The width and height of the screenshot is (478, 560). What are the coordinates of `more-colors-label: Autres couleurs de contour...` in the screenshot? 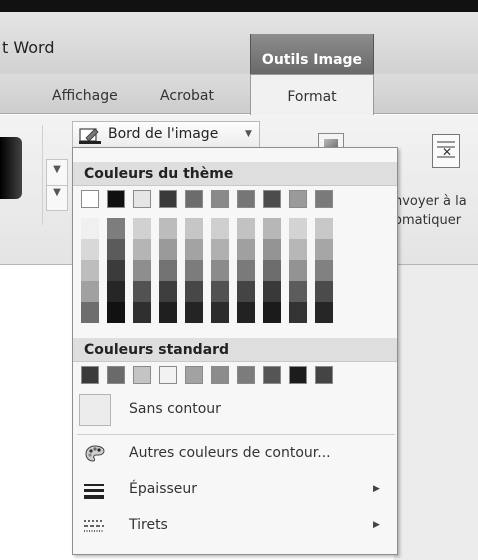 It's located at (230, 453).